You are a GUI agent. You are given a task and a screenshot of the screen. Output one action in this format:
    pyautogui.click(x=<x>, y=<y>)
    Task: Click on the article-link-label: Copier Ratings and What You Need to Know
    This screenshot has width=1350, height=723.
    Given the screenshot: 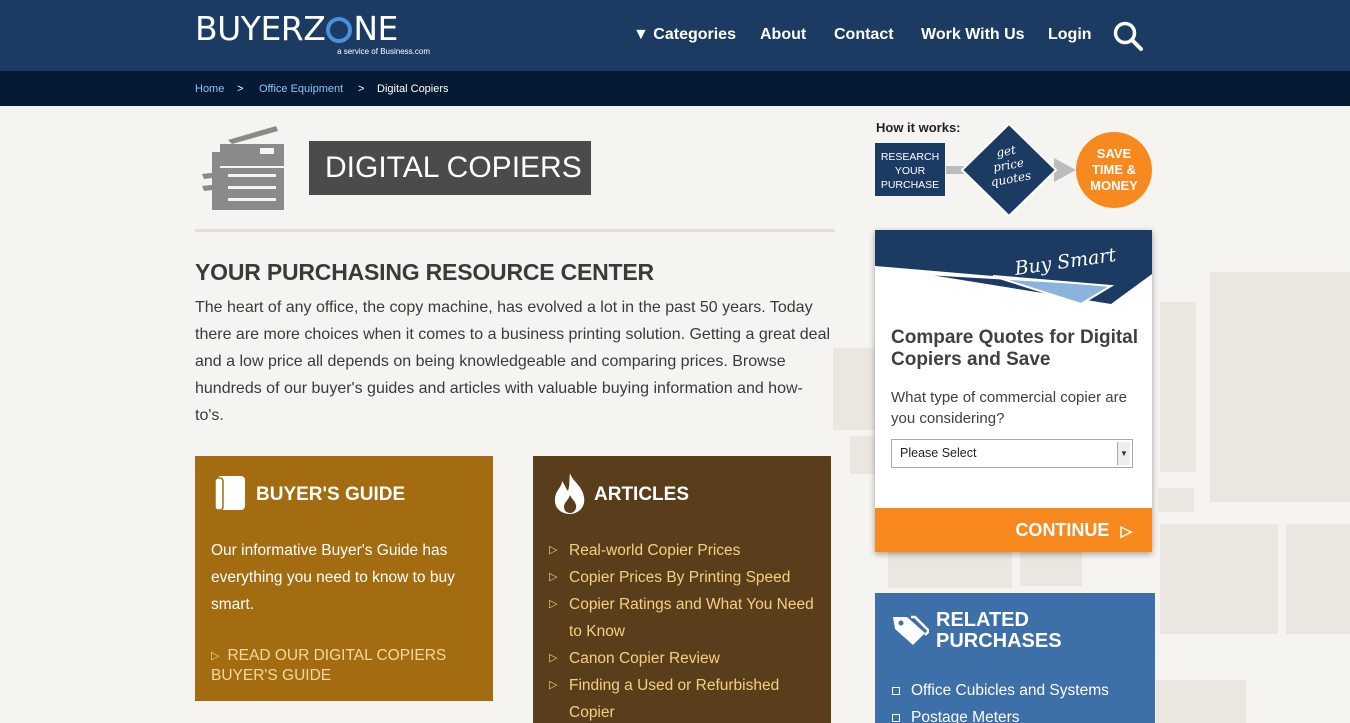 What is the action you would take?
    pyautogui.click(x=691, y=618)
    